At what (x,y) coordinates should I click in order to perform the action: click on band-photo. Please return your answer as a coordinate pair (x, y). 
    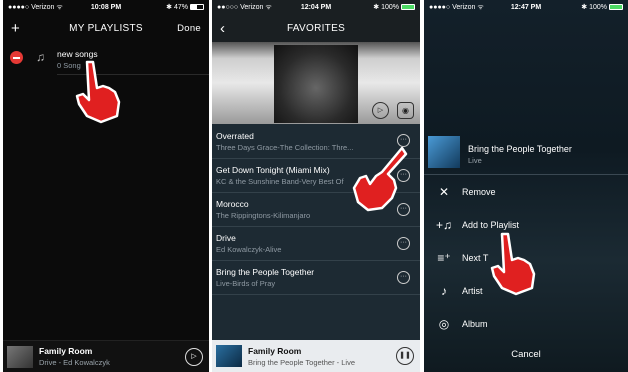
    Looking at the image, I should click on (316, 84).